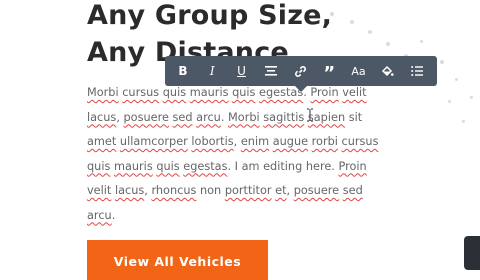  I want to click on text-color-button, so click(388, 71).